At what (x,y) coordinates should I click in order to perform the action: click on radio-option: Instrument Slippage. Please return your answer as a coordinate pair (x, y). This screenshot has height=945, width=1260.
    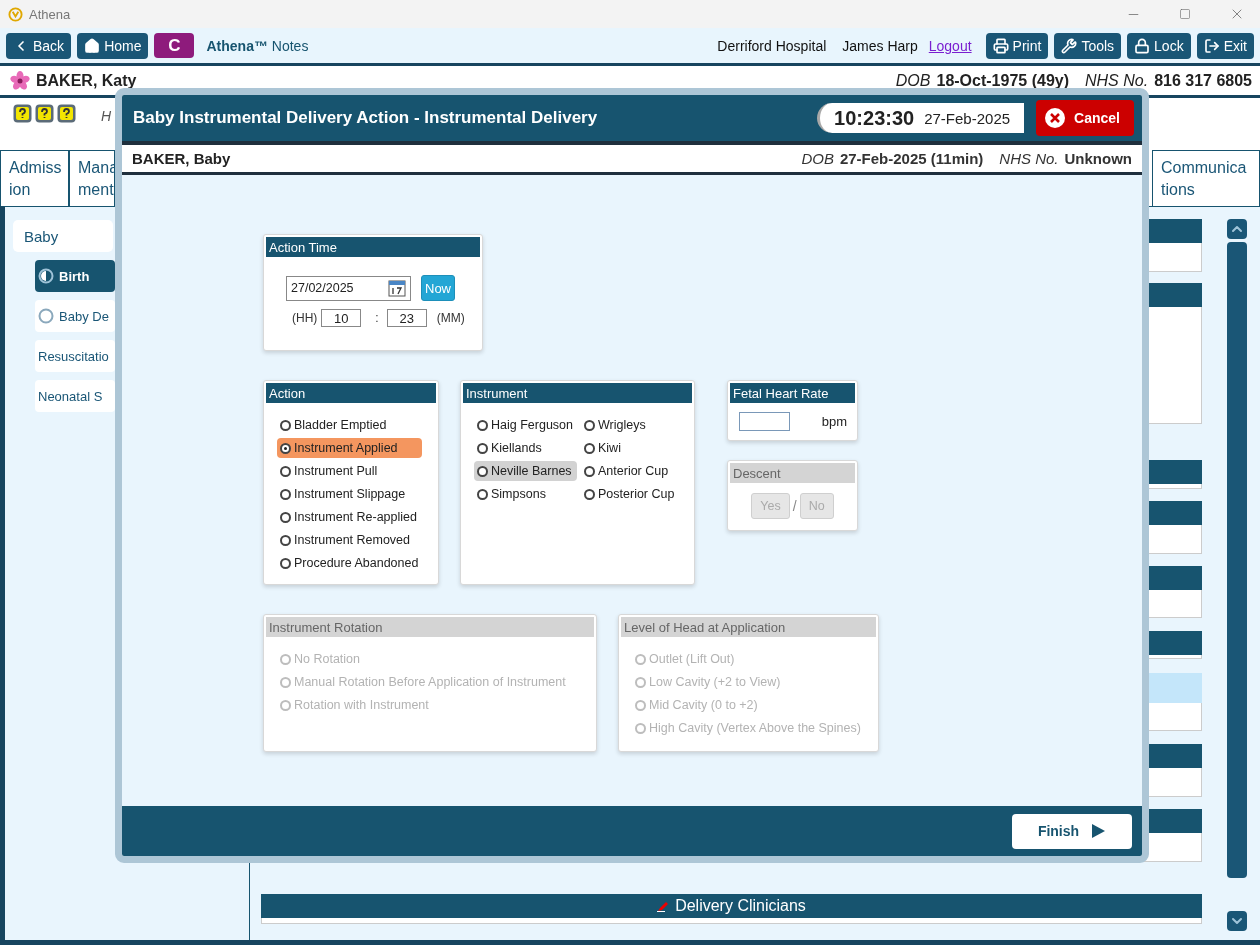
    Looking at the image, I should click on (350, 494).